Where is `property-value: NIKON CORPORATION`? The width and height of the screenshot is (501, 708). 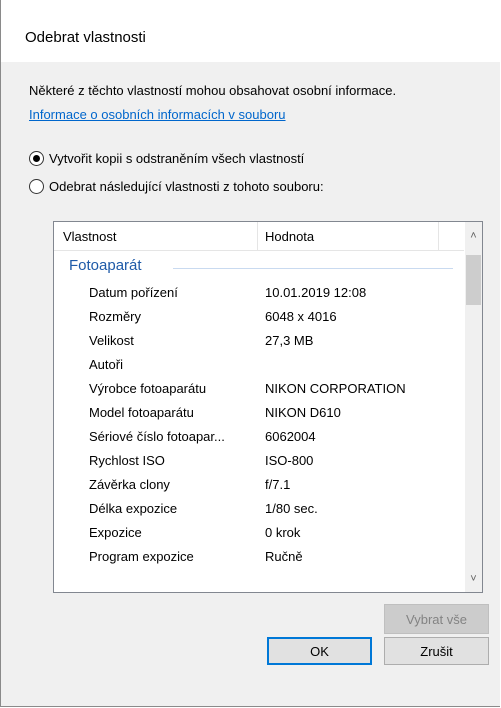 property-value: NIKON CORPORATION is located at coordinates (335, 388).